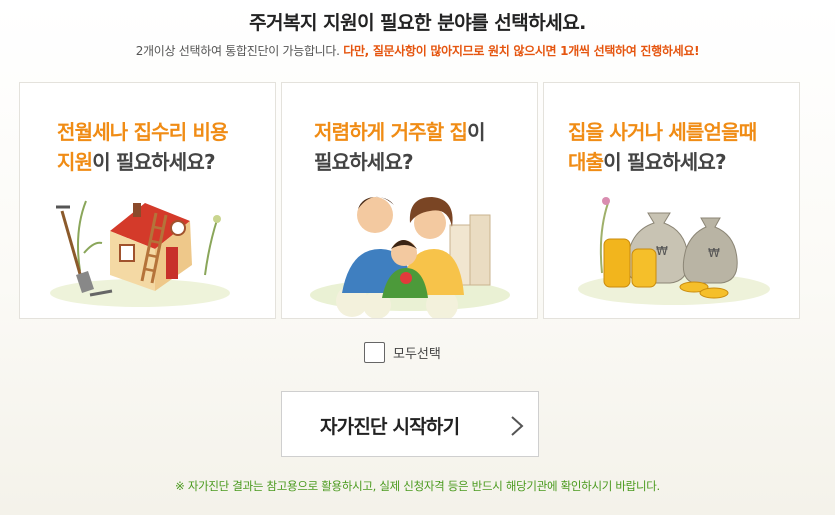 Image resolution: width=835 pixels, height=515 pixels. Describe the element at coordinates (417, 354) in the screenshot. I see `select-all-label: 모두선택` at that location.